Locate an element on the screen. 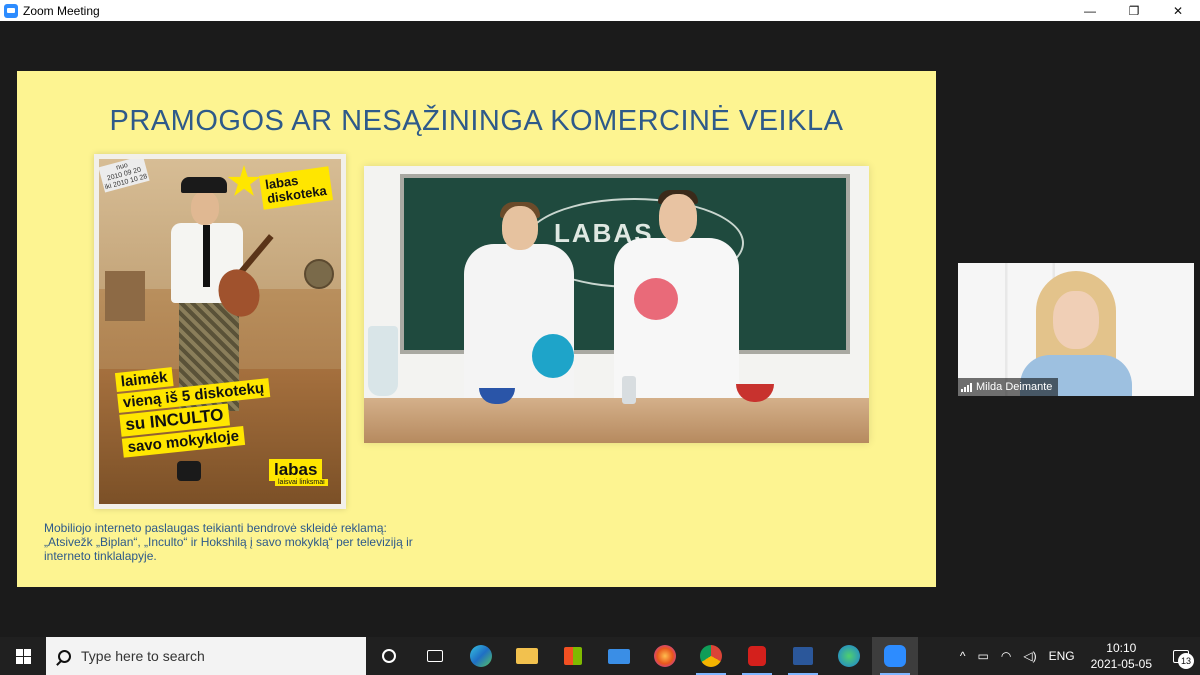 This screenshot has height=675, width=1200. volume-icon: ◁) is located at coordinates (1029, 656).